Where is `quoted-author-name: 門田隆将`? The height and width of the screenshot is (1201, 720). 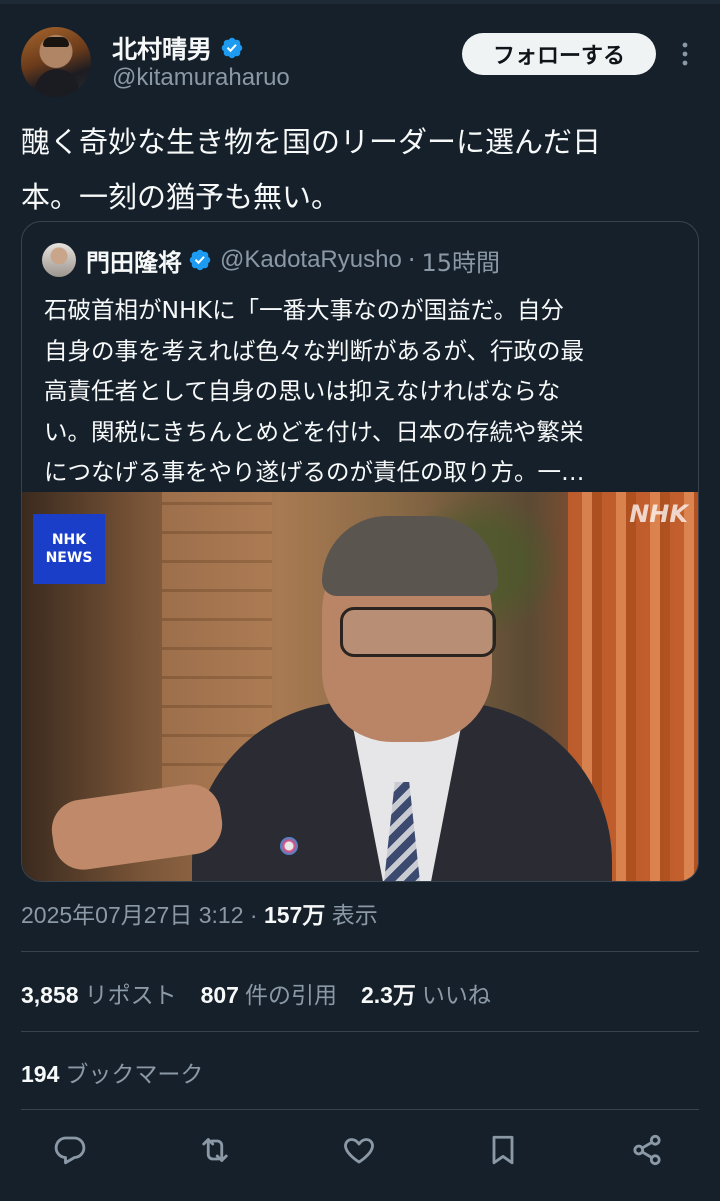
quoted-author-name: 門田隆将 is located at coordinates (134, 262).